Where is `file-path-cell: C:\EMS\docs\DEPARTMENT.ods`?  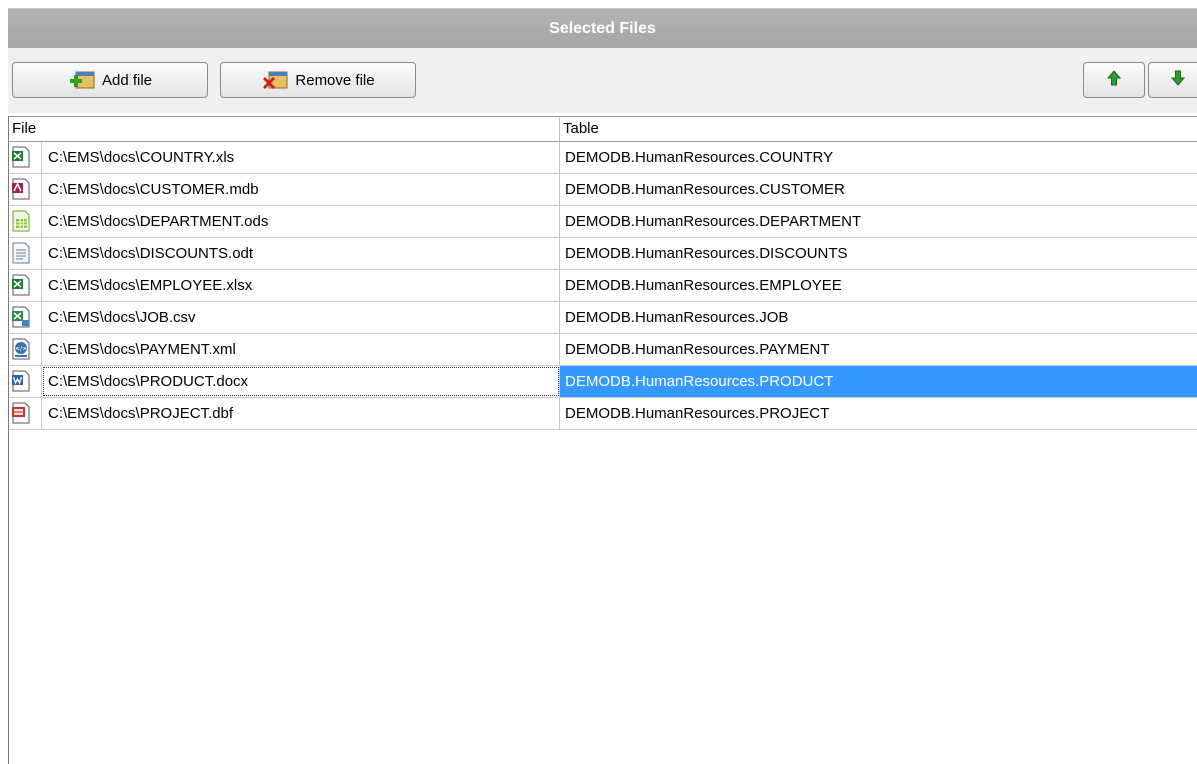
file-path-cell: C:\EMS\docs\DEPARTMENT.ods is located at coordinates (301, 221).